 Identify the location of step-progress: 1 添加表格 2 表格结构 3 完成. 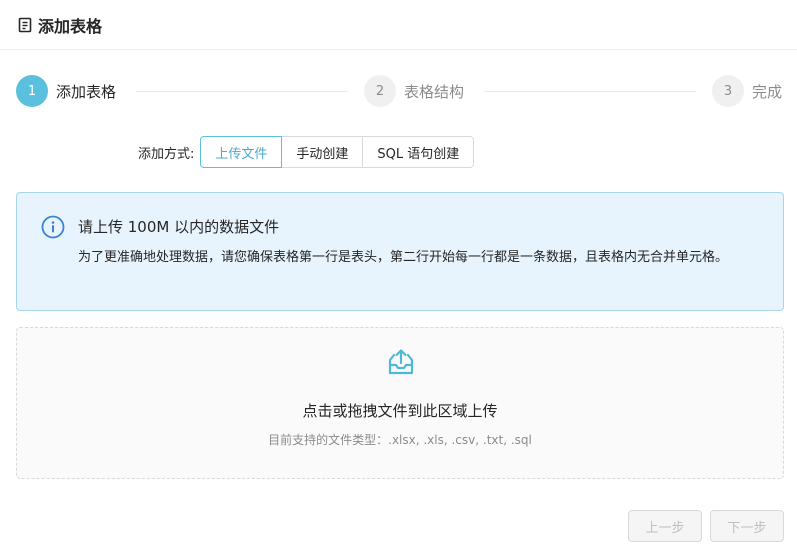
(400, 91).